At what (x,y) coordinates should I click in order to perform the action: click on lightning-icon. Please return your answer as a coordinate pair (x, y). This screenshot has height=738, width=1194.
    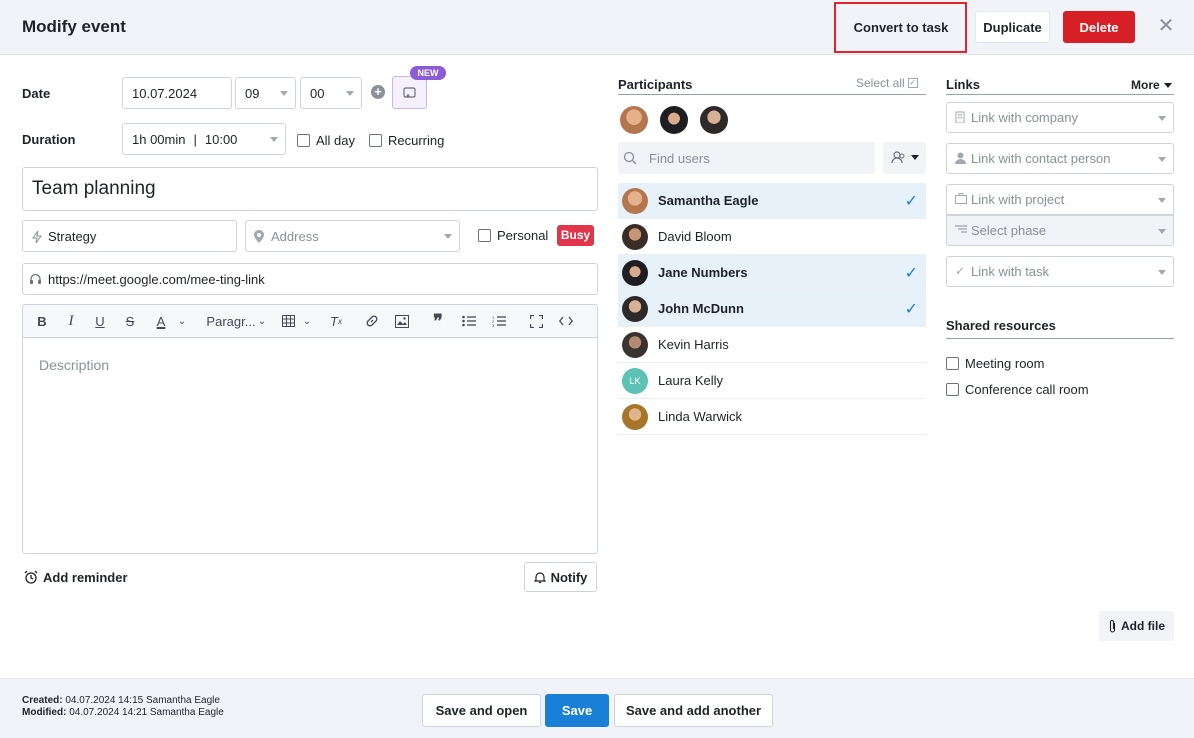
    Looking at the image, I should click on (37, 237).